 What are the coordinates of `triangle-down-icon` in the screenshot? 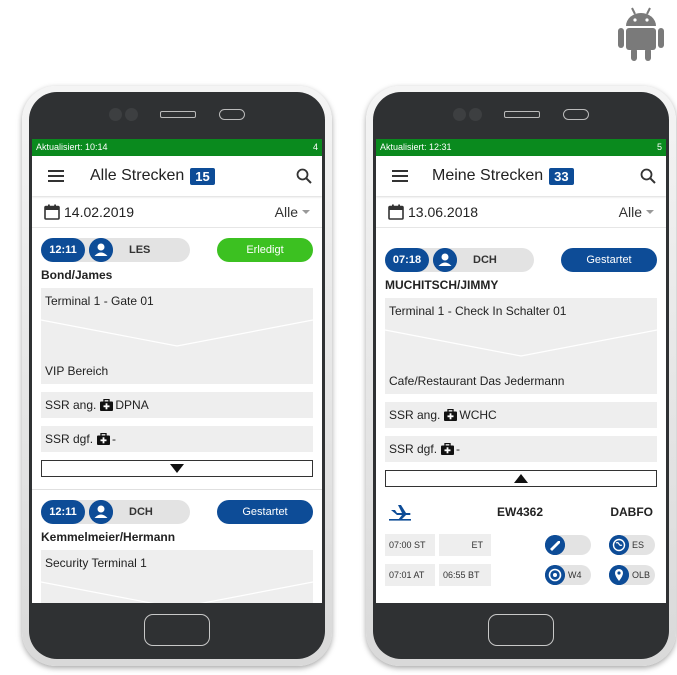 It's located at (177, 468).